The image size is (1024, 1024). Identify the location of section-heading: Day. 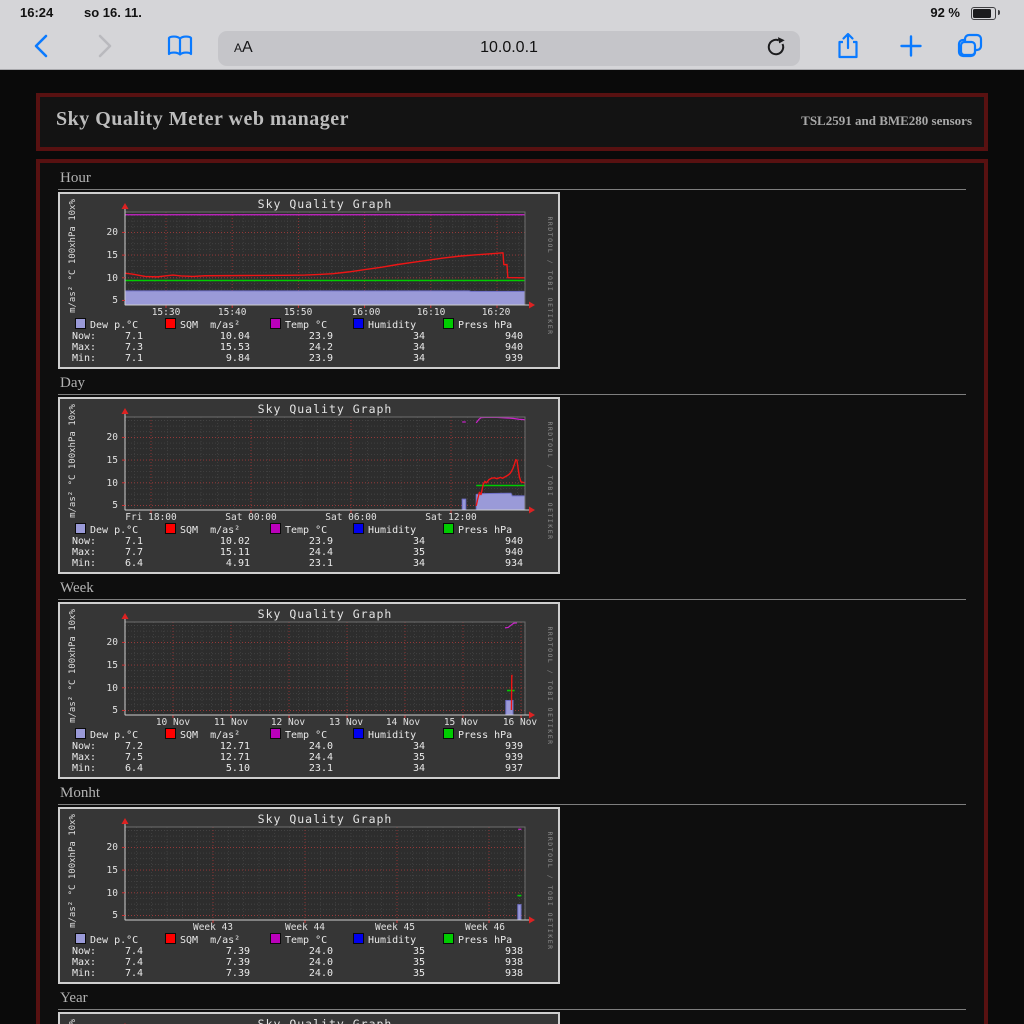
(512, 384).